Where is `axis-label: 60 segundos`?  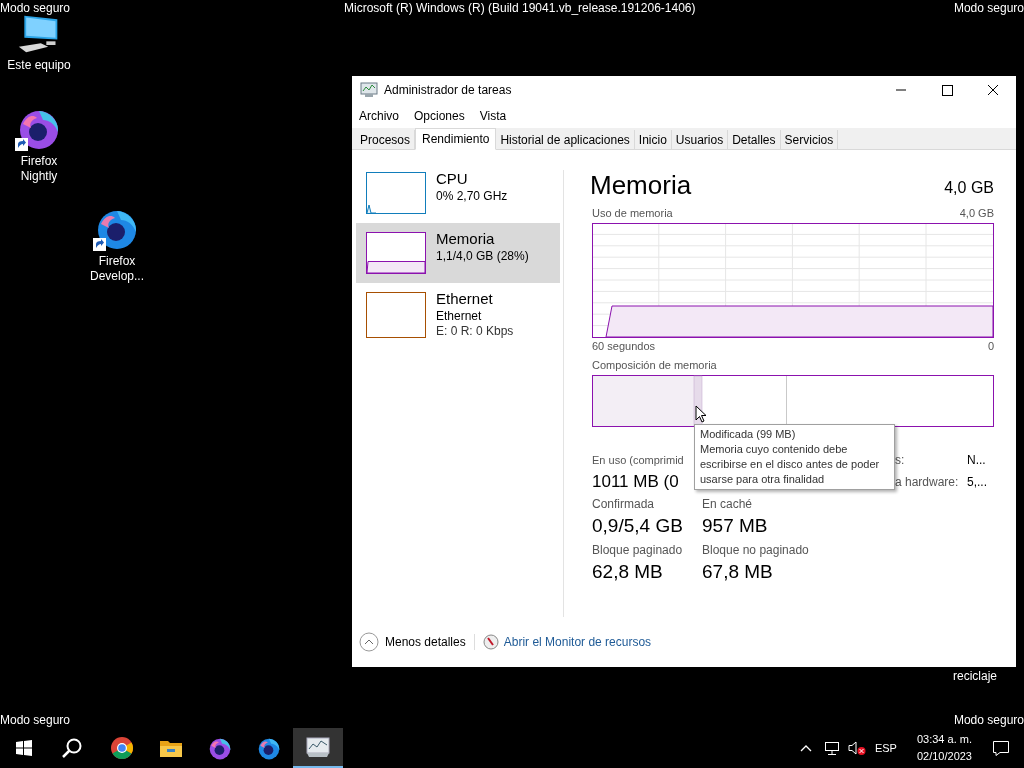
axis-label: 60 segundos is located at coordinates (623, 346).